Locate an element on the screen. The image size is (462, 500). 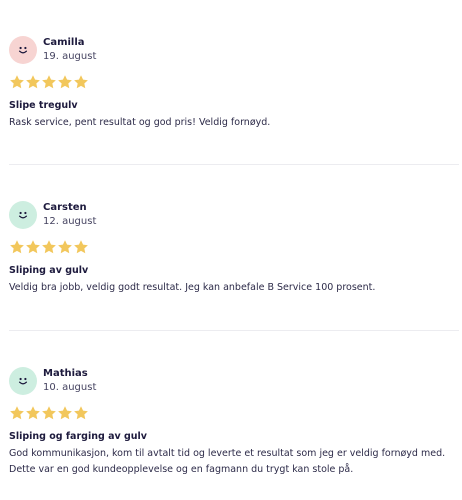
reviewer-name: Carsten is located at coordinates (65, 207).